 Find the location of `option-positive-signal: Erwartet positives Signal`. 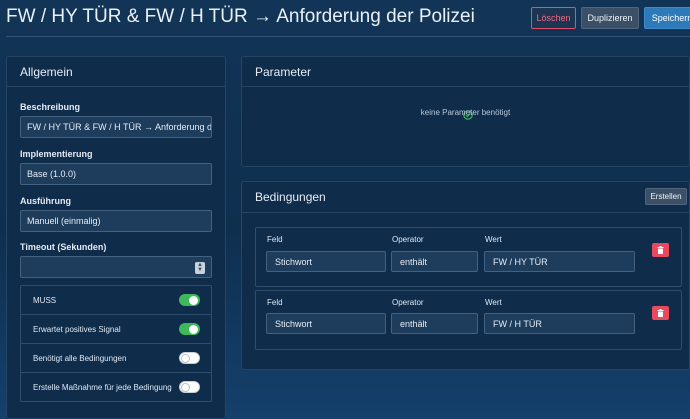

option-positive-signal: Erwartet positives Signal is located at coordinates (116, 329).